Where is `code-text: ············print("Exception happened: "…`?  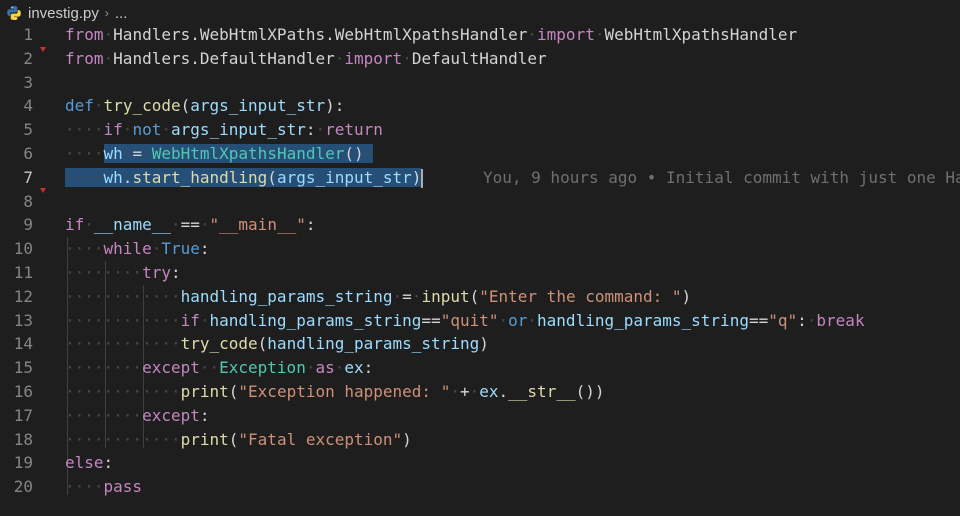
code-text: ············print("Exception happened: "… is located at coordinates (335, 391).